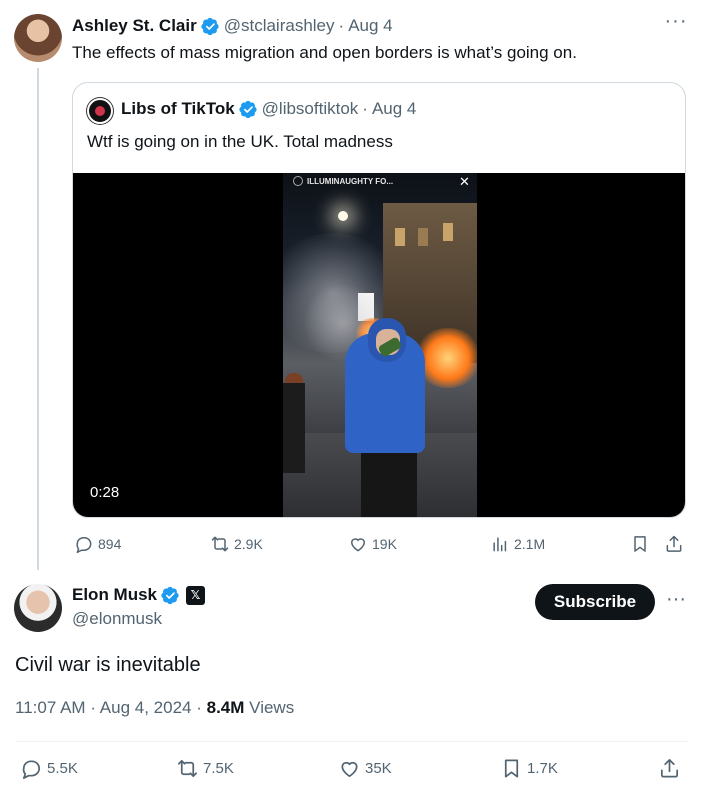 The image size is (709, 800). What do you see at coordinates (110, 544) in the screenshot?
I see `reply-count: 894` at bounding box center [110, 544].